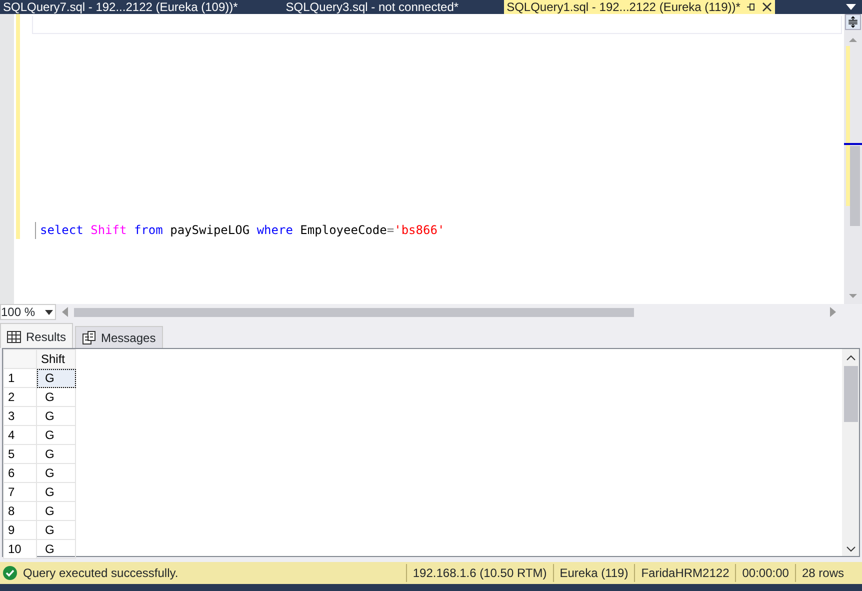  I want to click on results-tab: Messages, so click(119, 337).